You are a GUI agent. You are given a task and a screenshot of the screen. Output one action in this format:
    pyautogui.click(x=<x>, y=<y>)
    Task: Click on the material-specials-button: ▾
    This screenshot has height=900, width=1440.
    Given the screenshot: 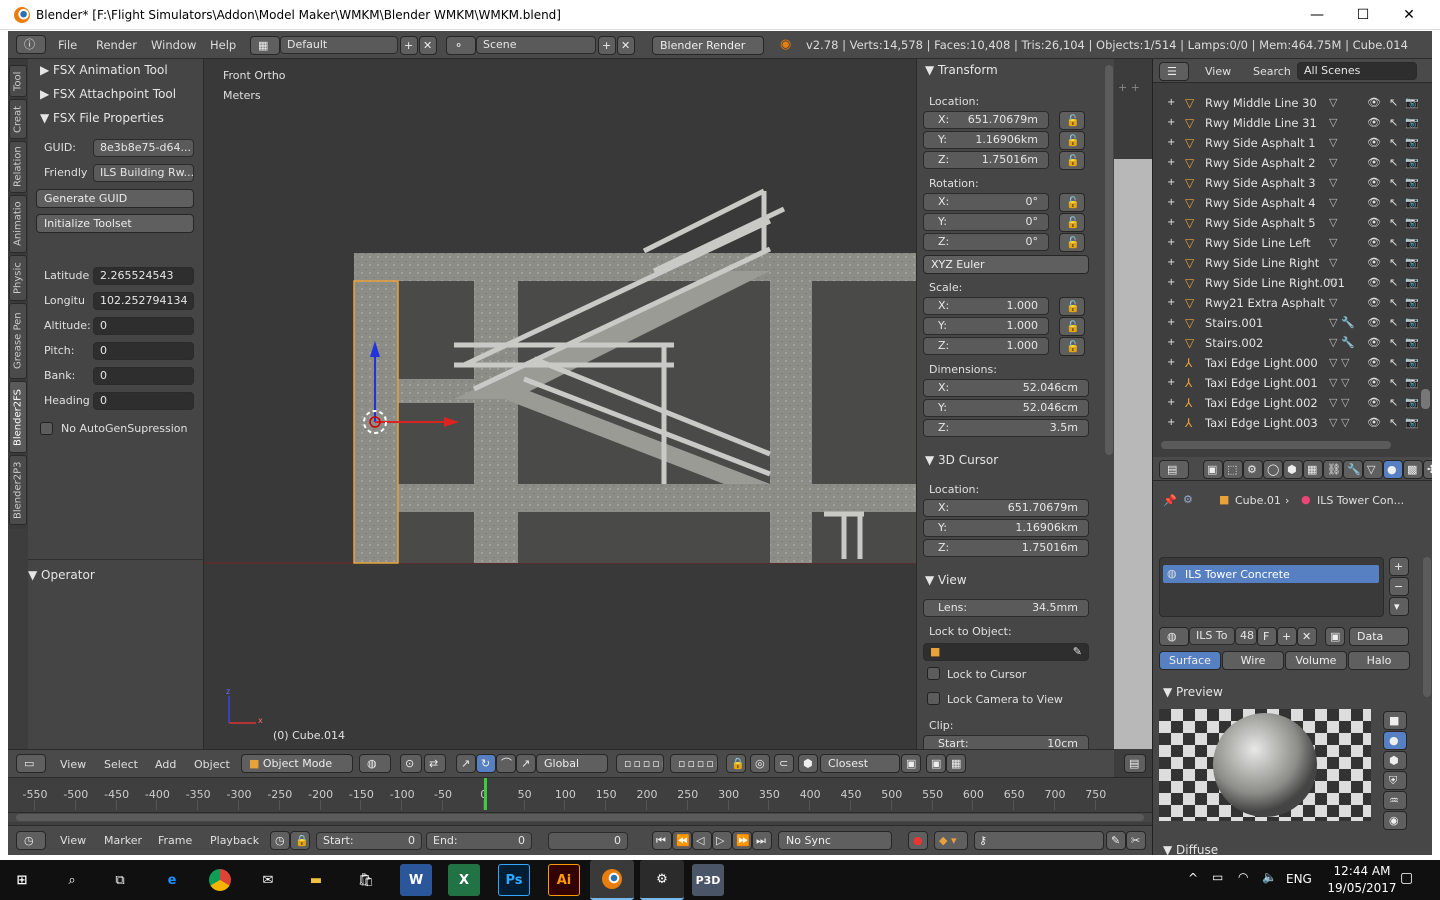 What is the action you would take?
    pyautogui.click(x=1399, y=606)
    